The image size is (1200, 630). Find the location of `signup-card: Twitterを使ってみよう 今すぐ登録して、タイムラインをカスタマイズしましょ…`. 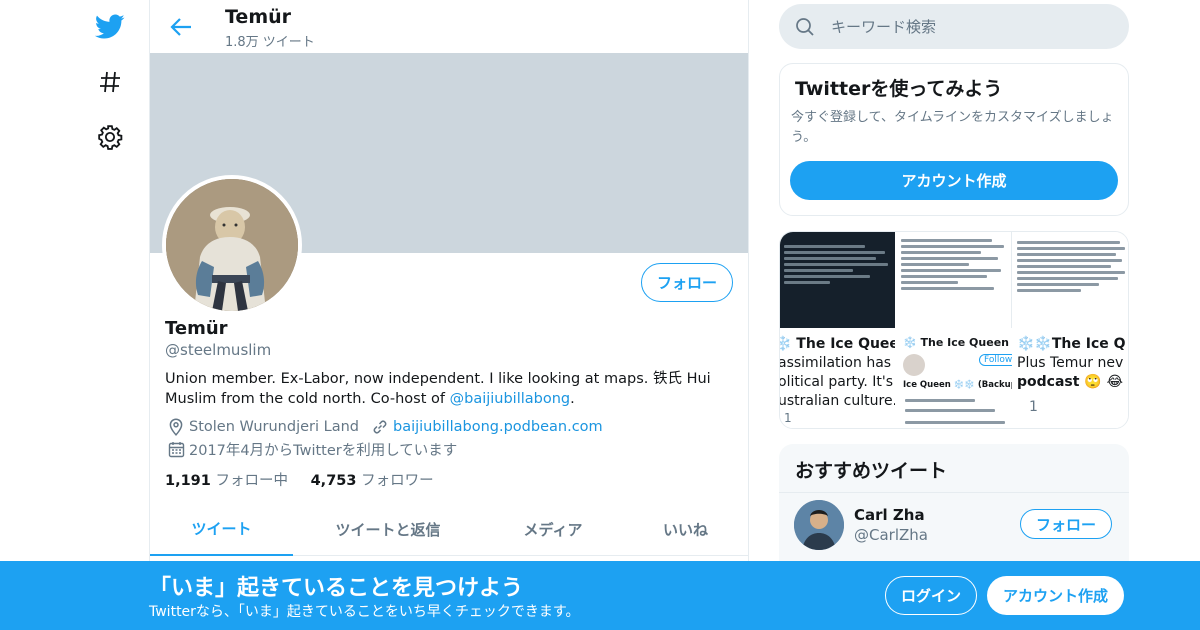

signup-card: Twitterを使ってみよう 今すぐ登録して、タイムラインをカスタマイズしましょ… is located at coordinates (954, 139).